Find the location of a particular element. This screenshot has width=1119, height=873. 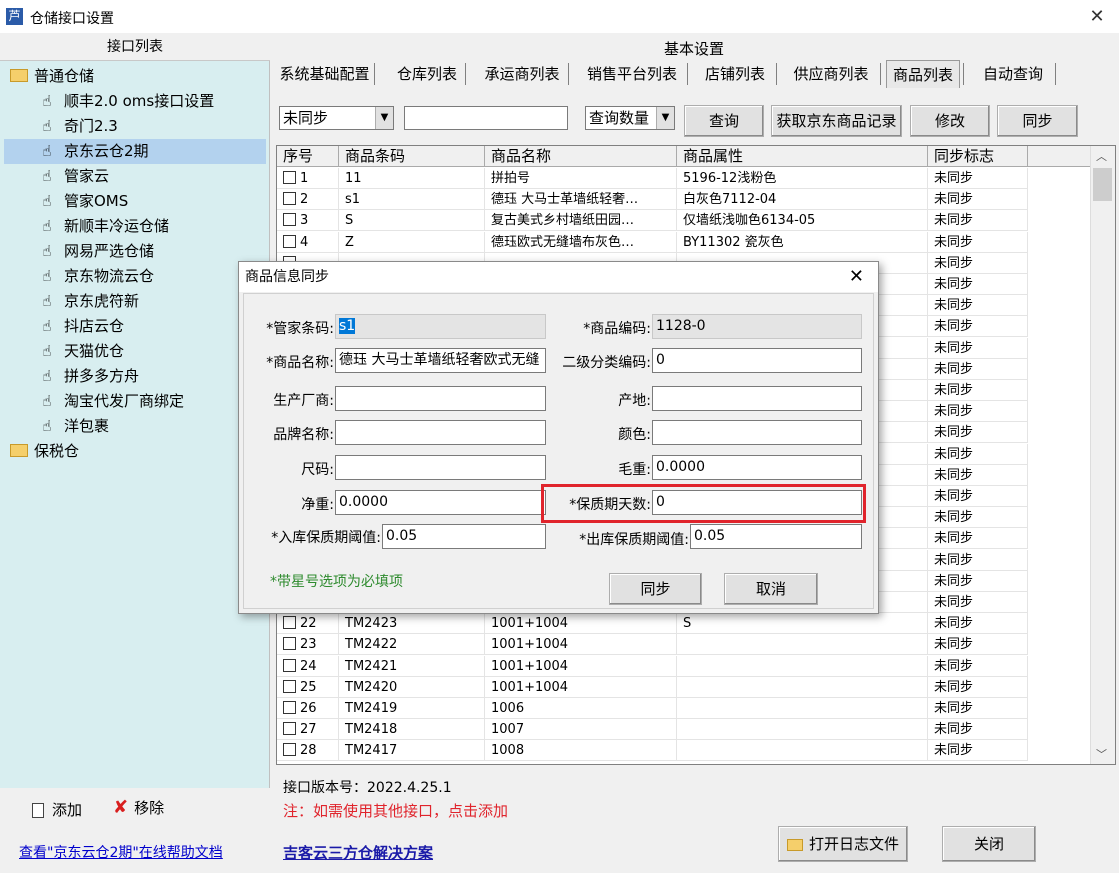

item-code-field: 1128-0 is located at coordinates (757, 326).